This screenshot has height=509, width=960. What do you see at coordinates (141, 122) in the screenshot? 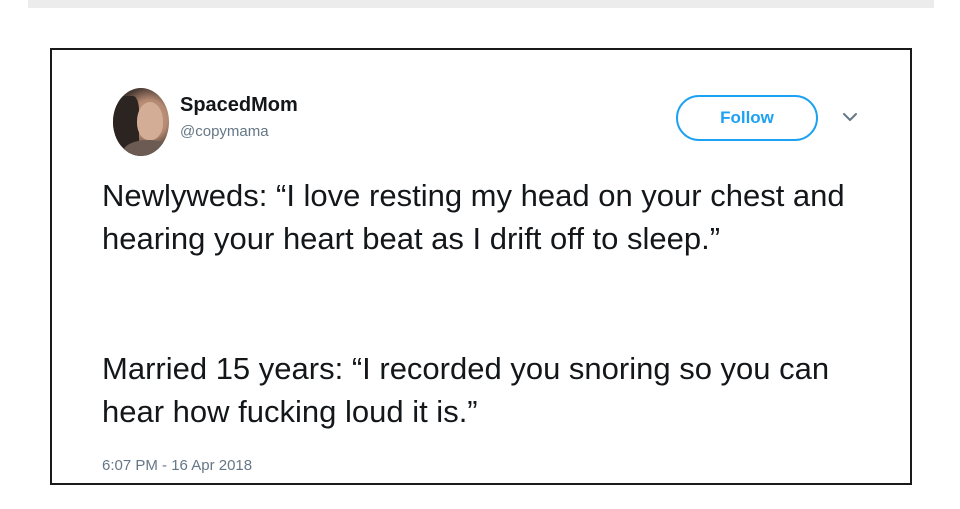
I see `avatar` at bounding box center [141, 122].